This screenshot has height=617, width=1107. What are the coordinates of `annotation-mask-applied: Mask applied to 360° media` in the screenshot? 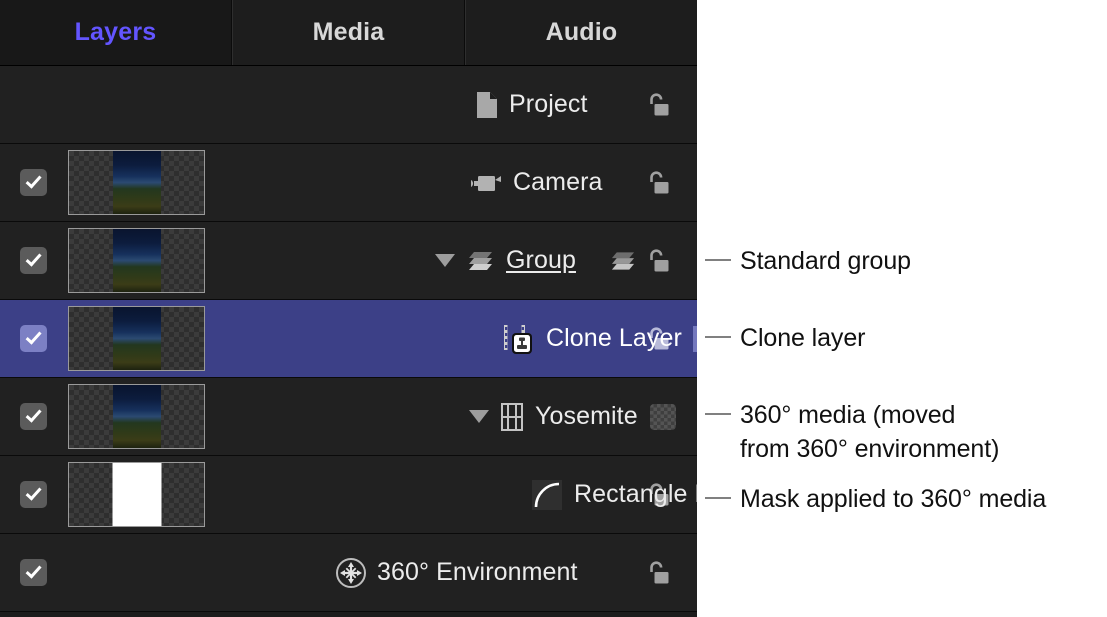 It's located at (875, 499).